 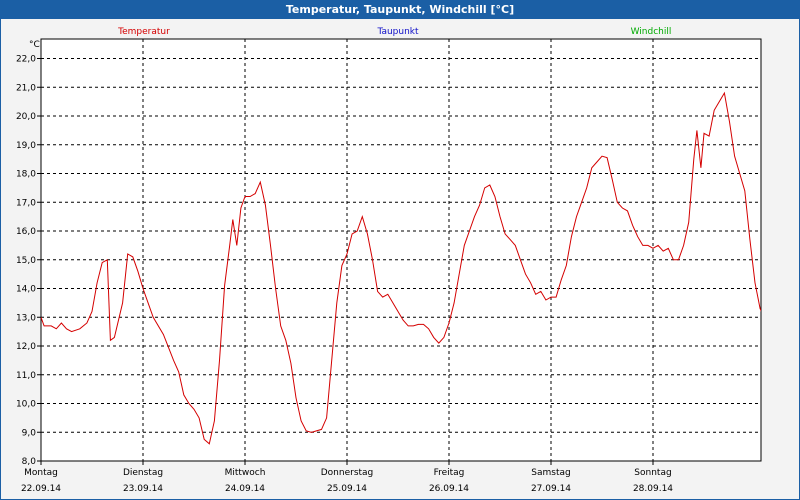 I want to click on y-tick-label: 16,0, so click(x=26, y=232).